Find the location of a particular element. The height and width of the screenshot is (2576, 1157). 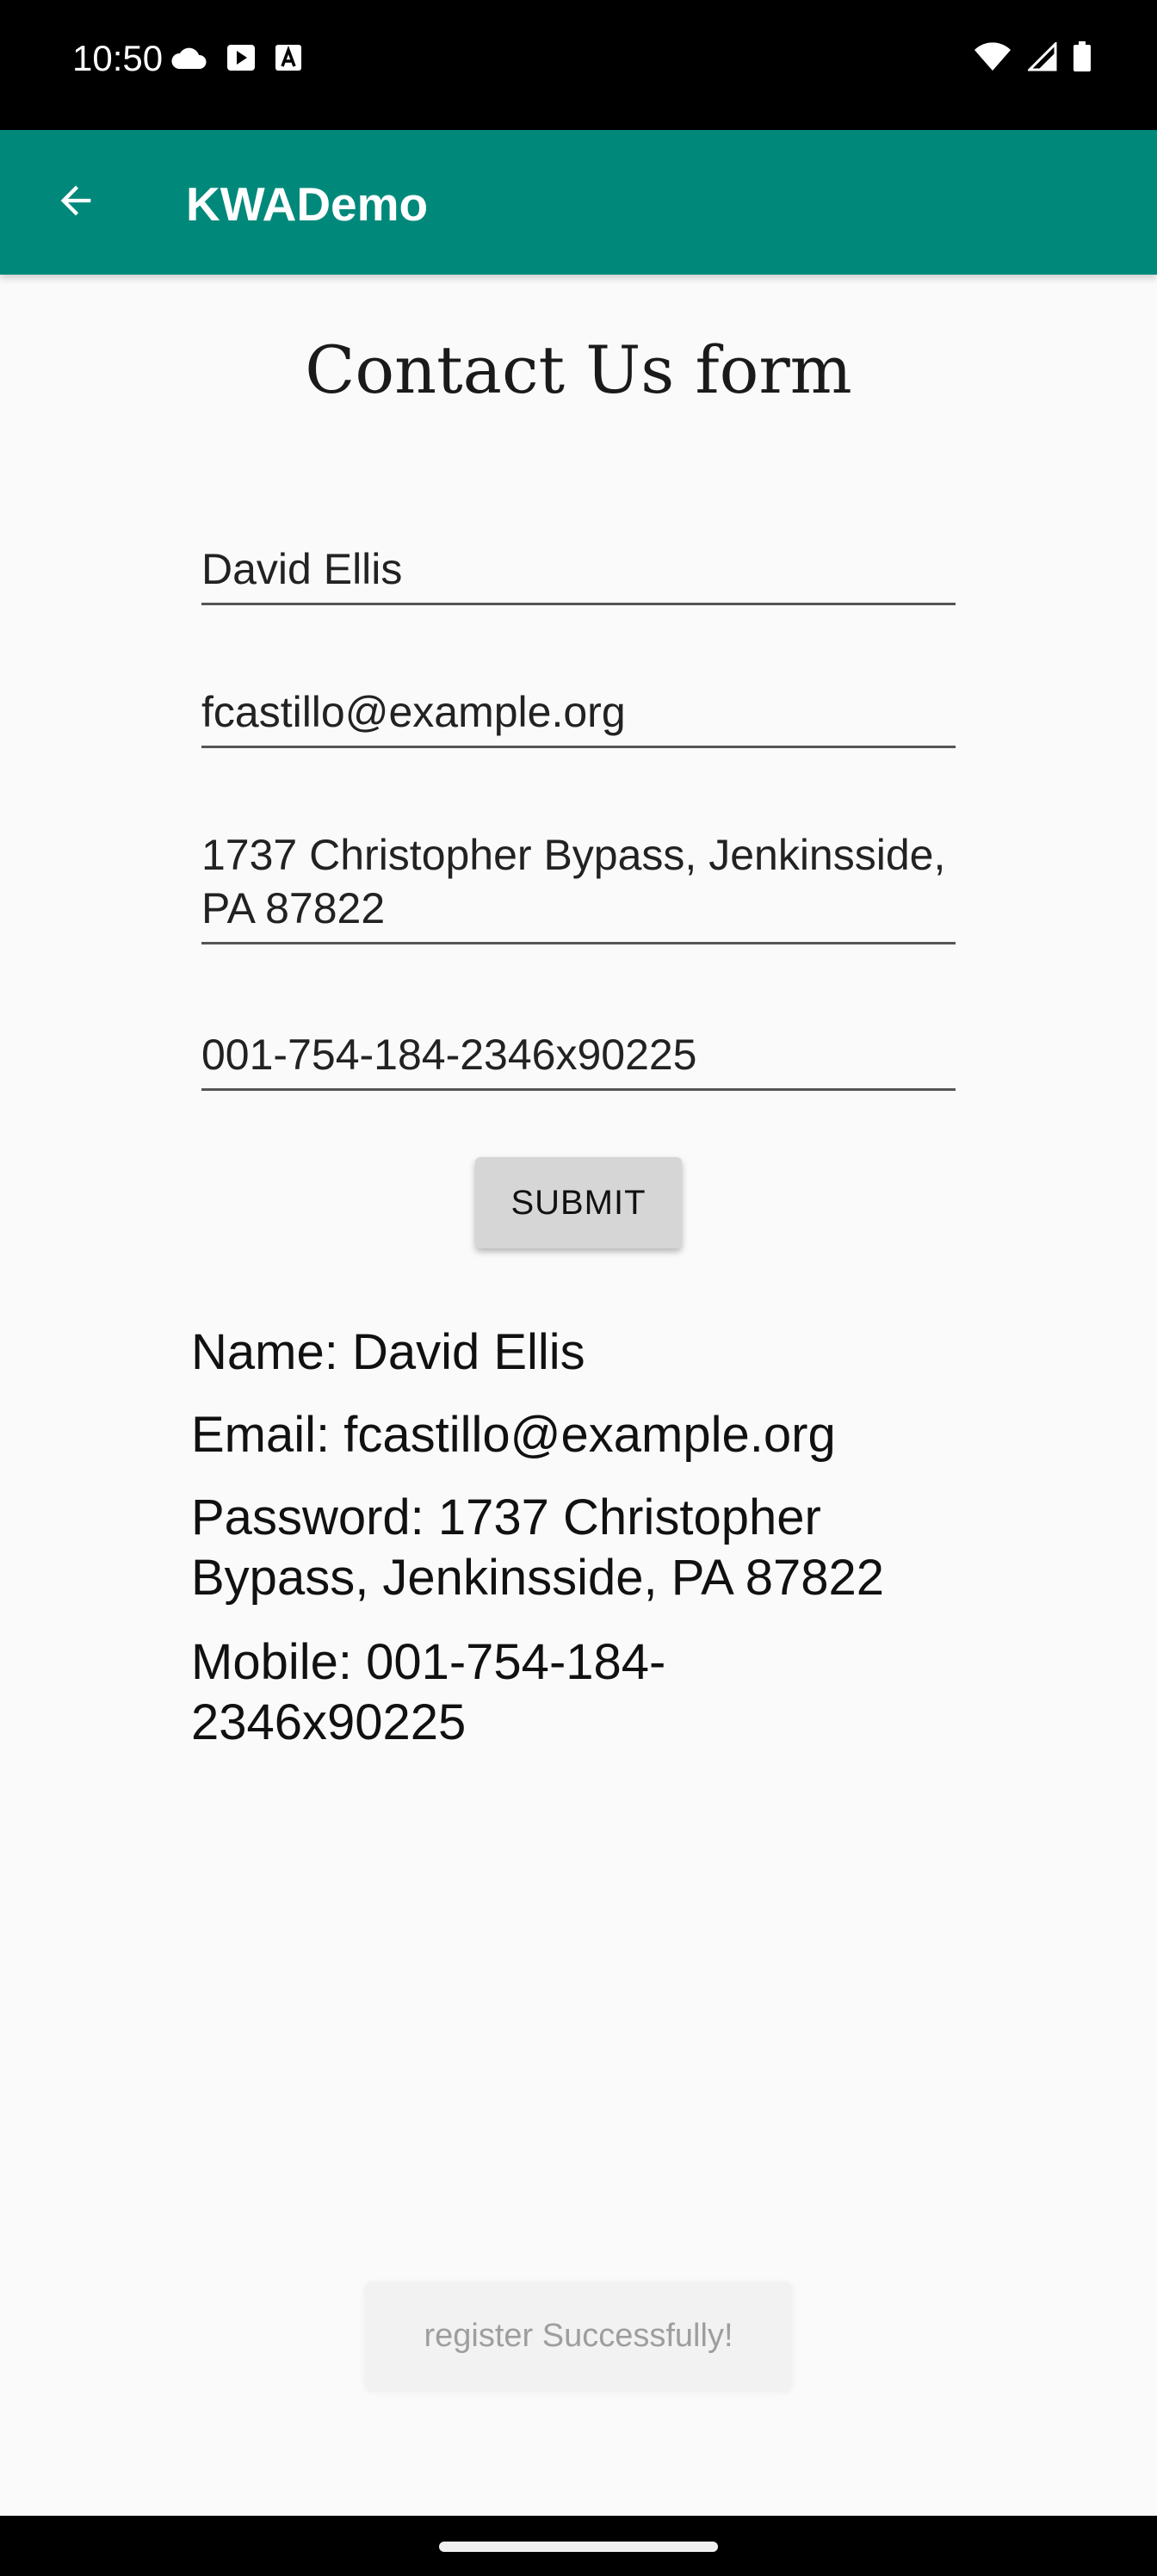

app-title: KWADemo is located at coordinates (308, 204).